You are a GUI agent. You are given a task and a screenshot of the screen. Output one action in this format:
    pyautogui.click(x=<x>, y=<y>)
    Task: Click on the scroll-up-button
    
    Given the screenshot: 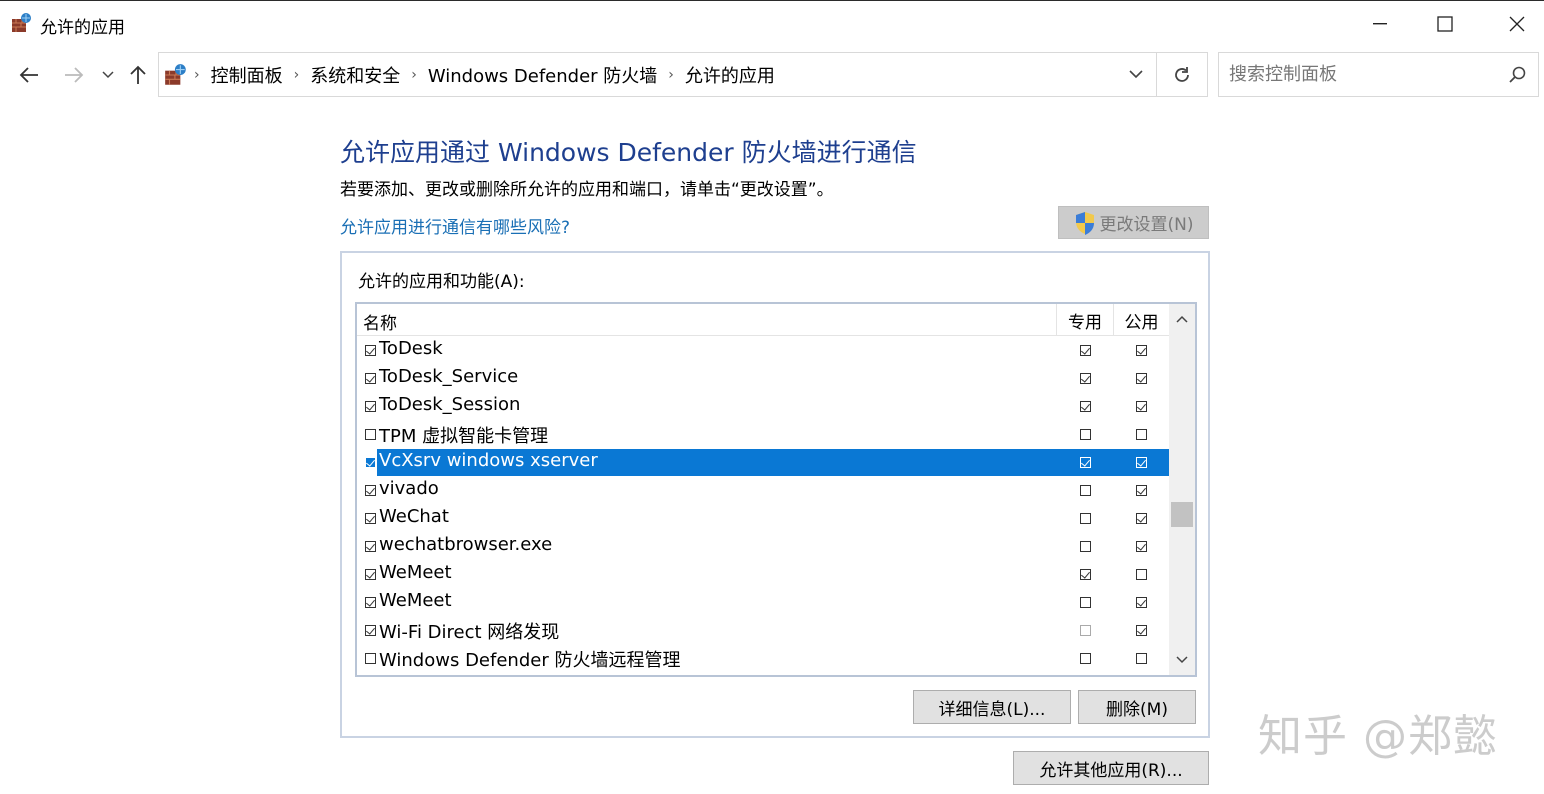 What is the action you would take?
    pyautogui.click(x=1182, y=319)
    